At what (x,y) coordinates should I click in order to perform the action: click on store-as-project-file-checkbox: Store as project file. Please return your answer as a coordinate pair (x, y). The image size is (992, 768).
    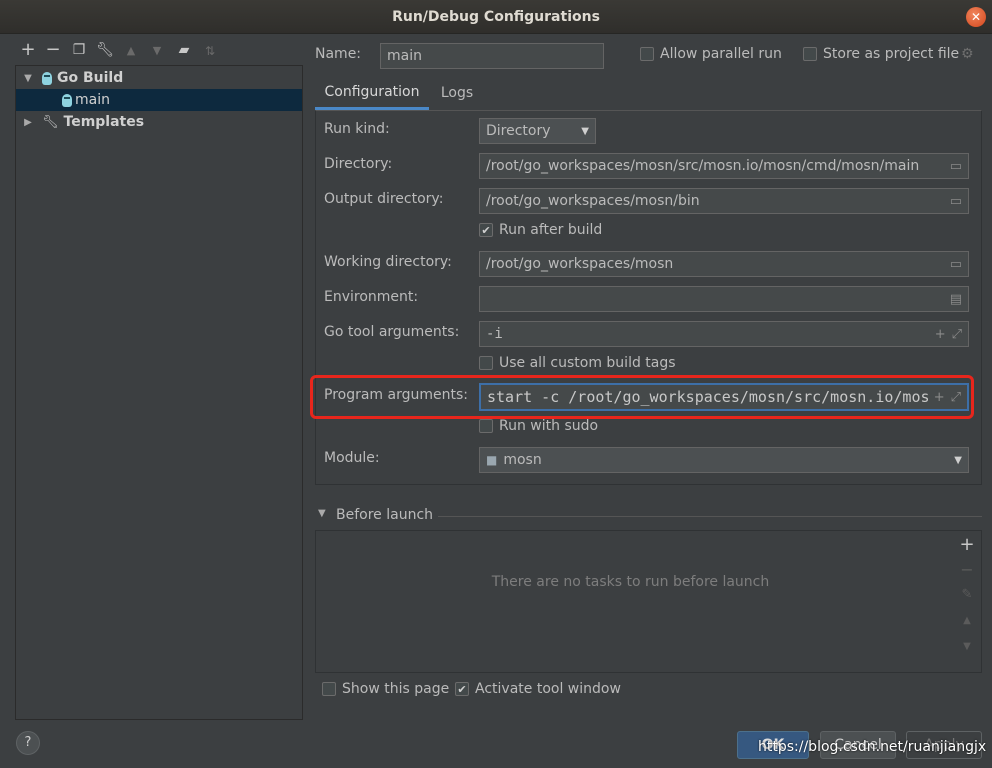
    Looking at the image, I should click on (881, 54).